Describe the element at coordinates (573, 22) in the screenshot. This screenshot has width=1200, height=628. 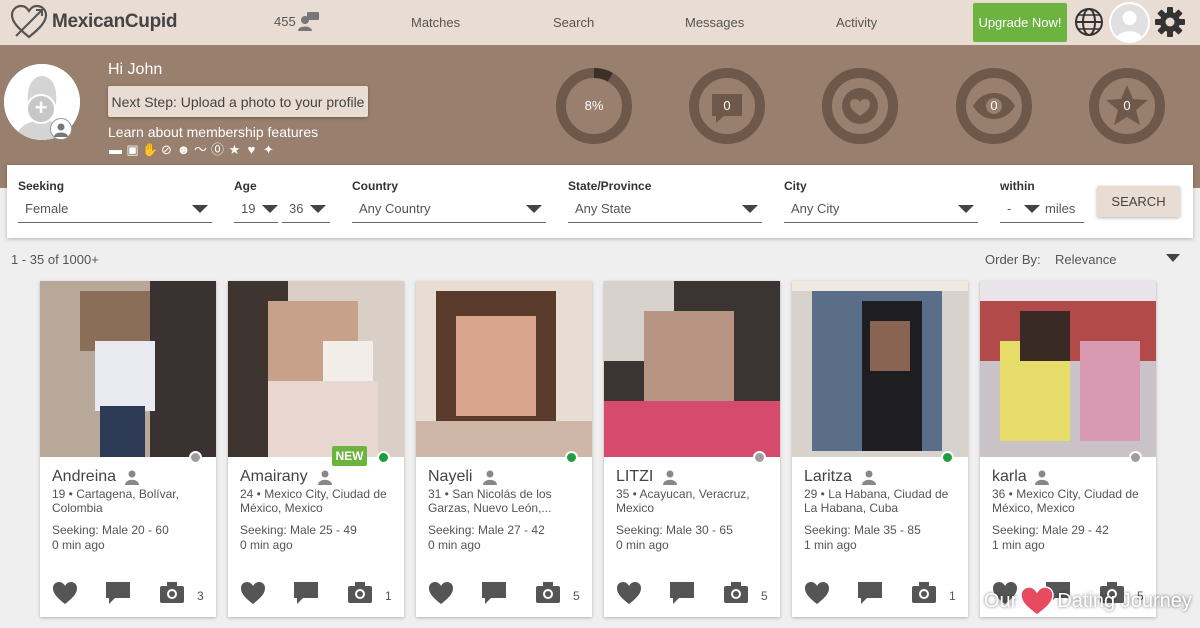
I see `nav-search: Search` at that location.